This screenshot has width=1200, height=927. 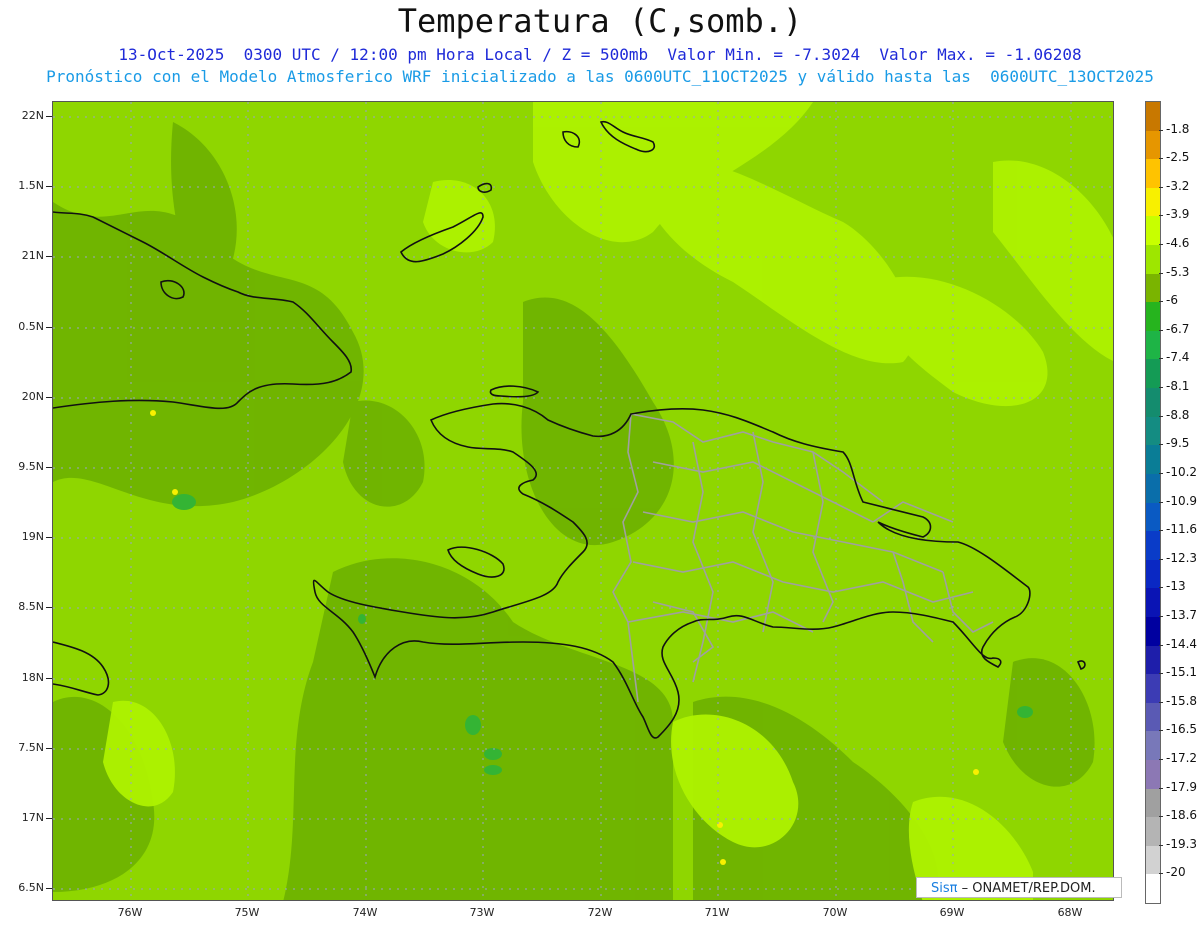 What do you see at coordinates (1070, 912) in the screenshot?
I see `lon-label-68w: 68W` at bounding box center [1070, 912].